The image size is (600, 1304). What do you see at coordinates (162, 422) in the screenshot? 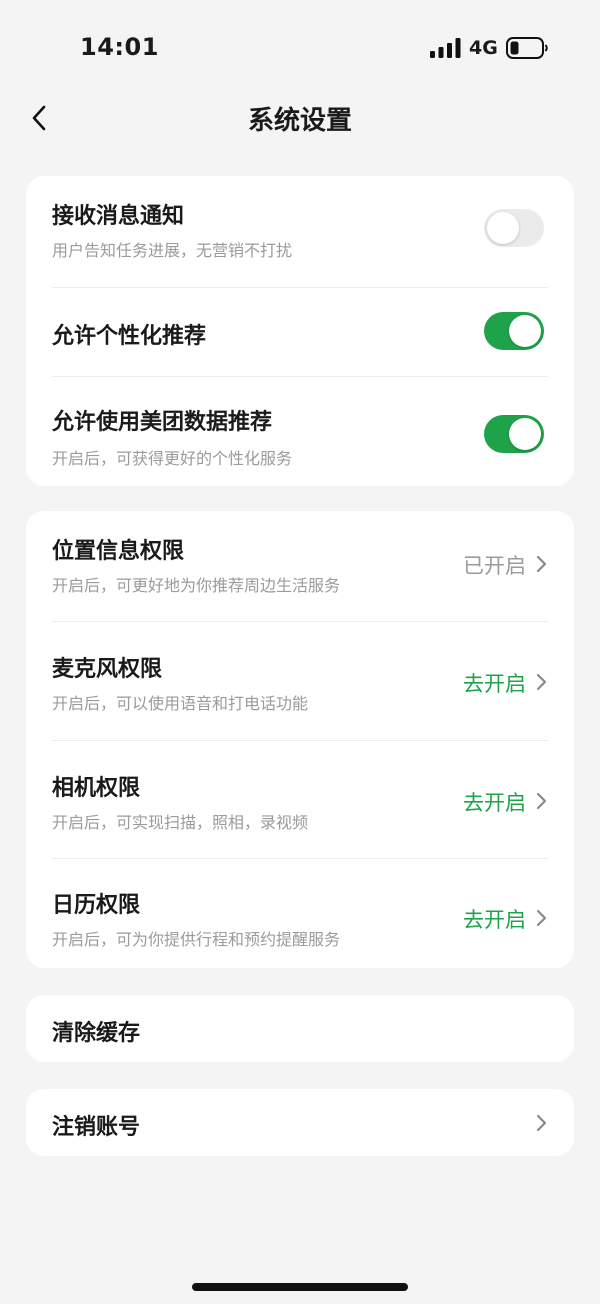
I see `meituan-data-recommendation-title: 允许使用美团数据推荐` at bounding box center [162, 422].